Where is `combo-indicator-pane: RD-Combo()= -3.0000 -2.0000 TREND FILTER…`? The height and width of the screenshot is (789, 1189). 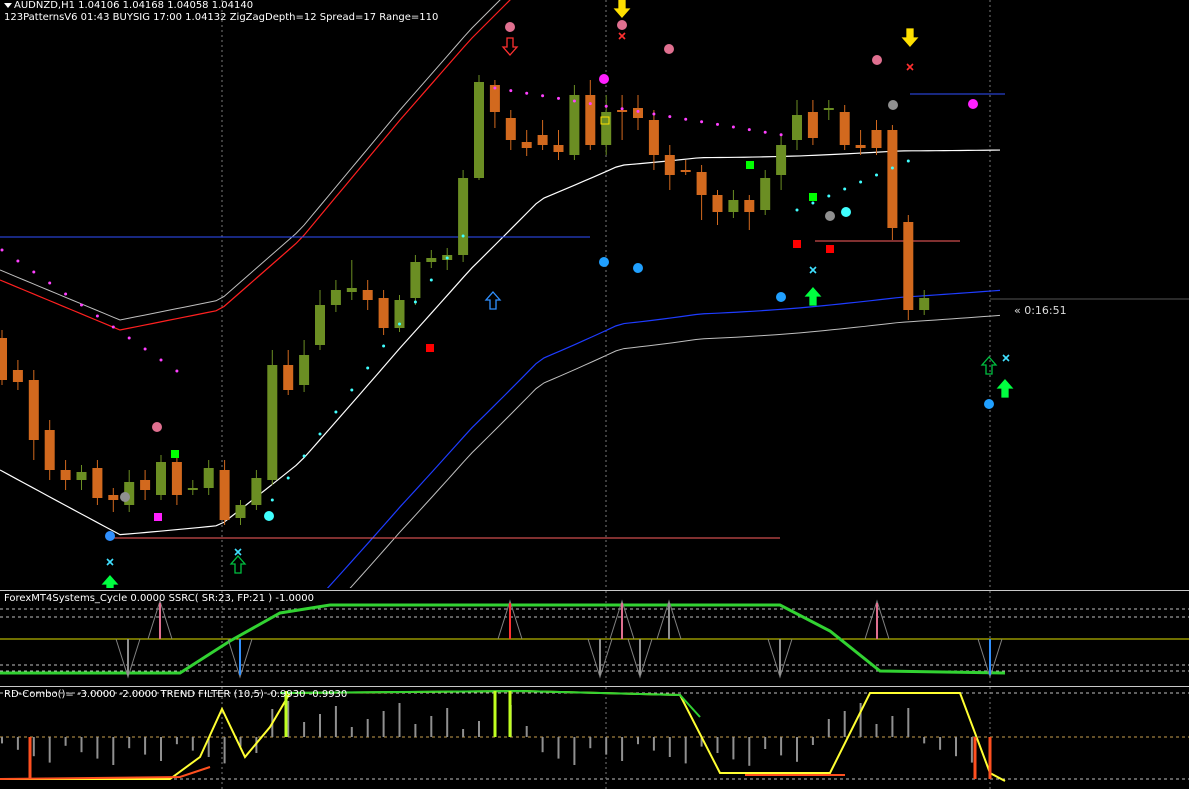
combo-indicator-pane: RD-Combo()= -3.0000 -2.0000 TREND FILTER… is located at coordinates (594, 737).